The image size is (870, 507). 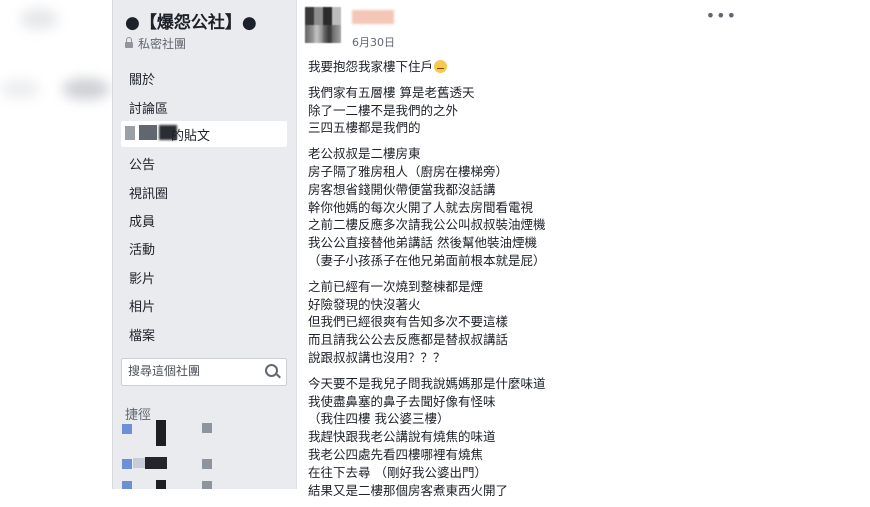 What do you see at coordinates (148, 107) in the screenshot?
I see `nav-item-discussion: 討論區` at bounding box center [148, 107].